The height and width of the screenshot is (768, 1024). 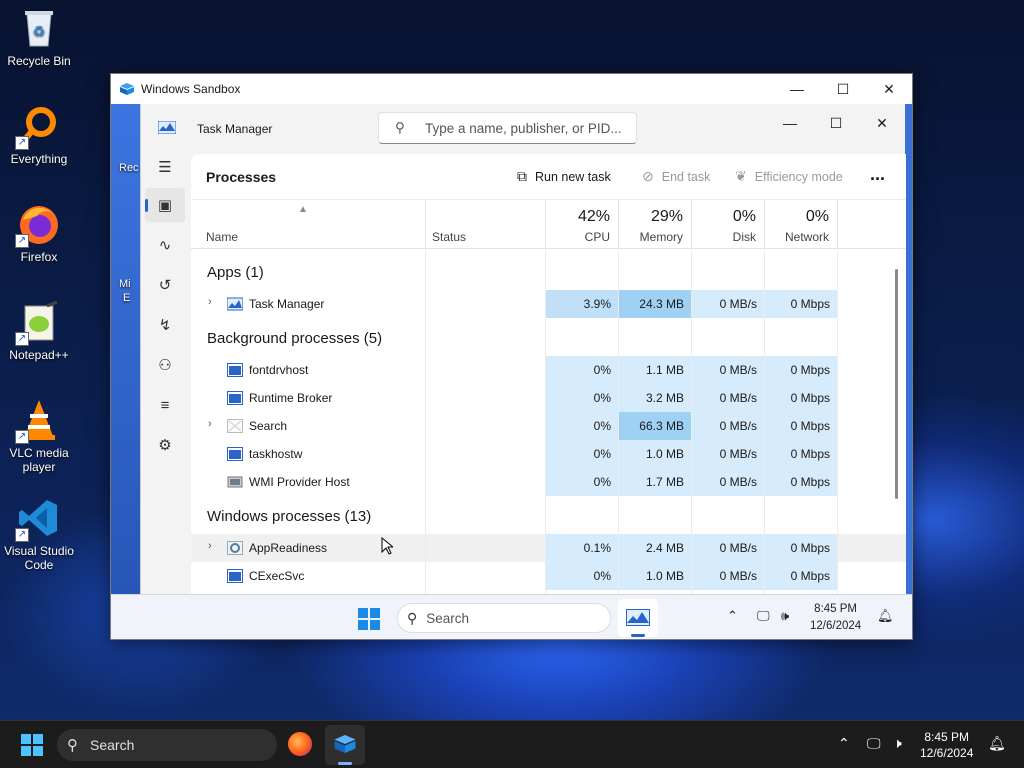 What do you see at coordinates (165, 167) in the screenshot?
I see `hamburger-menu-icon: ☰` at bounding box center [165, 167].